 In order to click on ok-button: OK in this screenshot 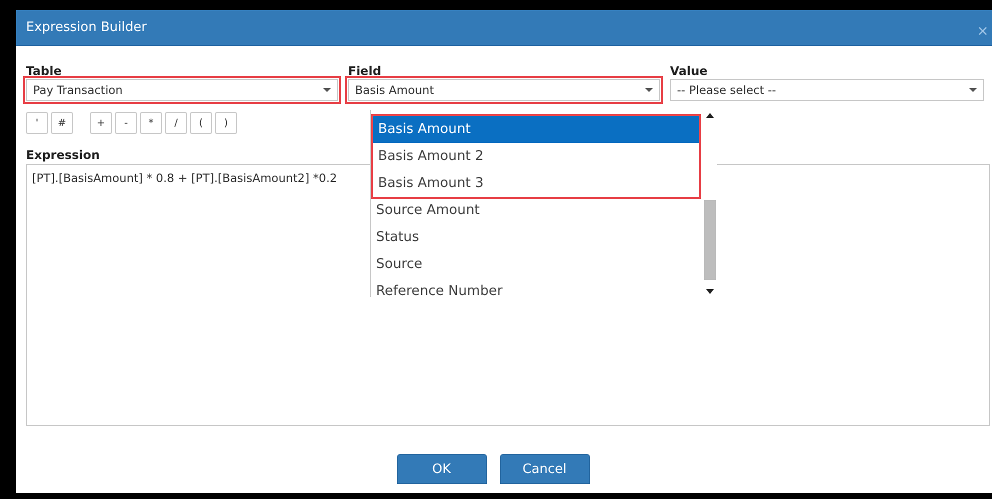, I will do `click(441, 469)`.